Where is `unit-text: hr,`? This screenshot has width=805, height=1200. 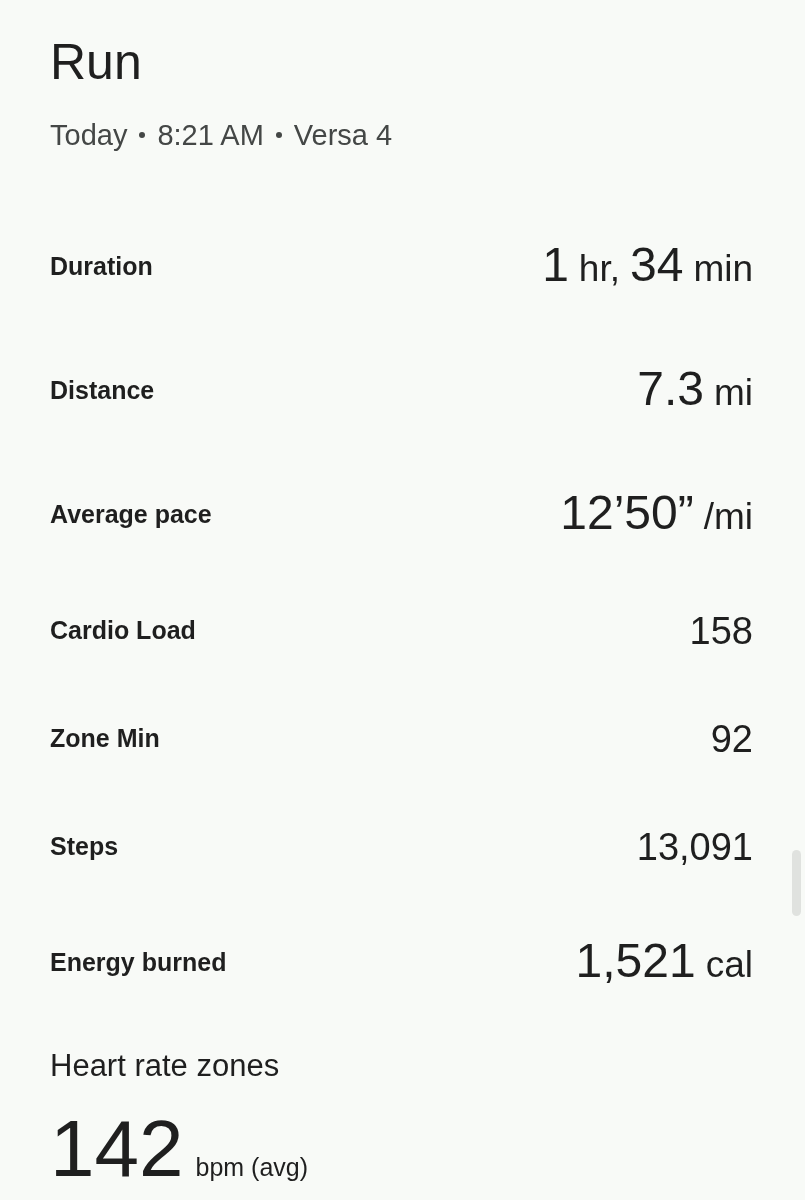 unit-text: hr, is located at coordinates (599, 269).